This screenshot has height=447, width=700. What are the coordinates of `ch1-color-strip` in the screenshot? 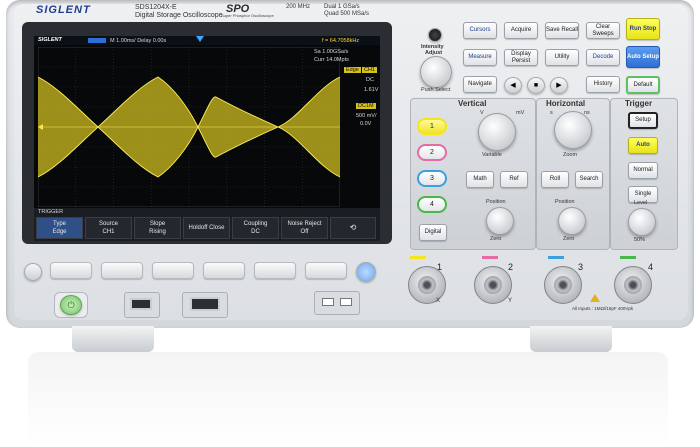 It's located at (418, 257).